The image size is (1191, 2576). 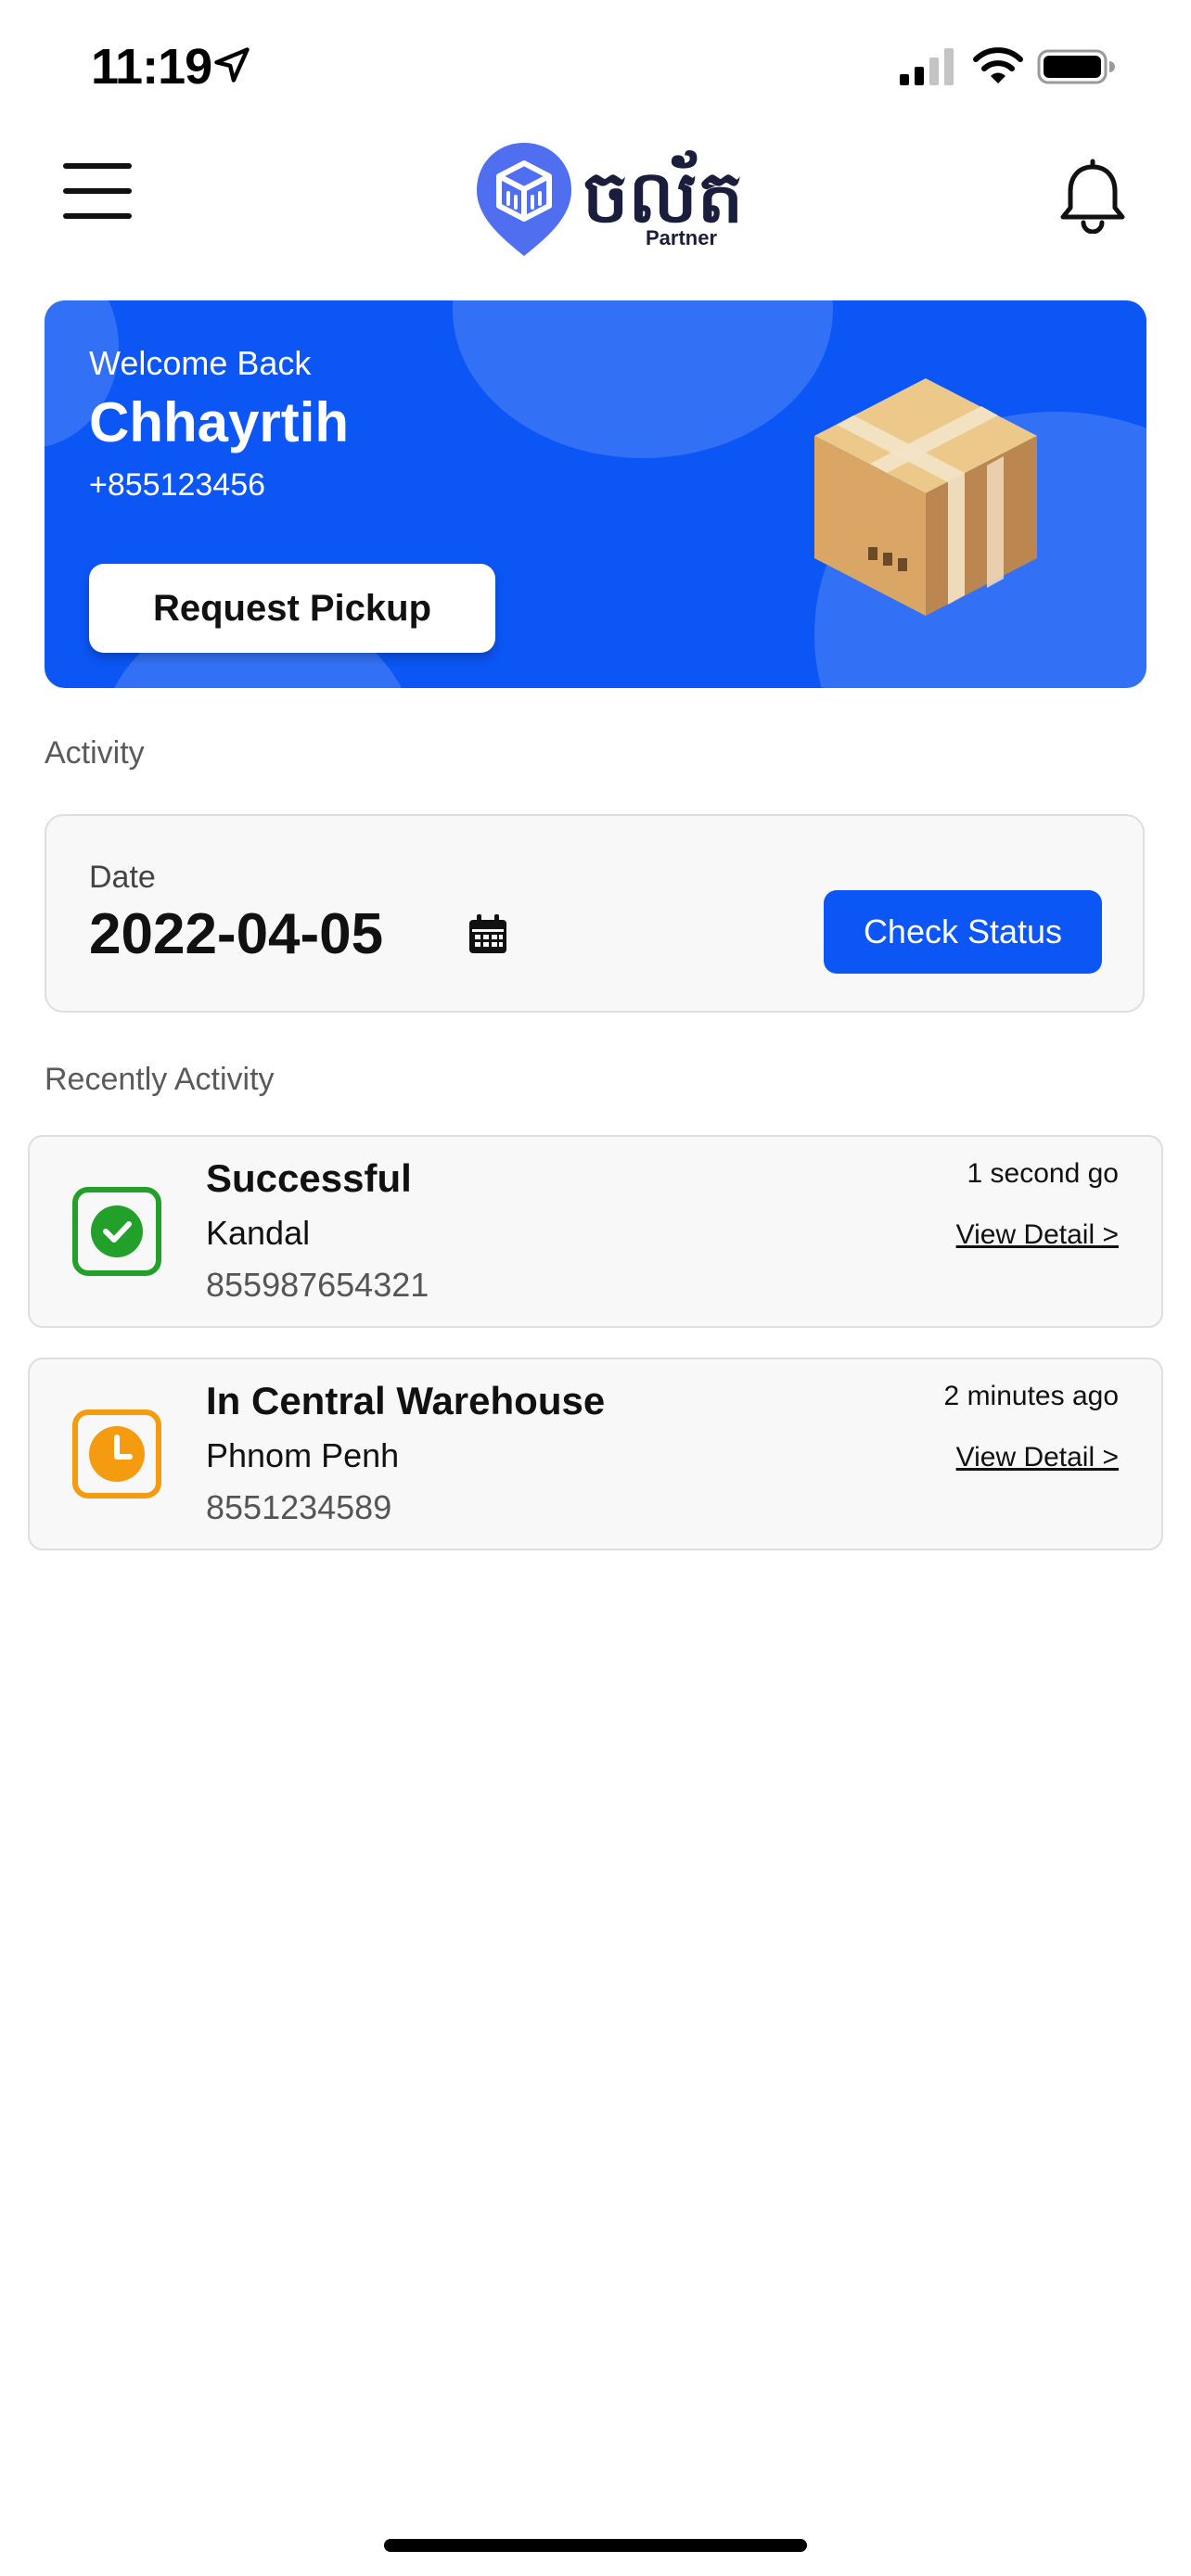 What do you see at coordinates (1031, 1396) in the screenshot?
I see `activity-time: 2 minutes ago` at bounding box center [1031, 1396].